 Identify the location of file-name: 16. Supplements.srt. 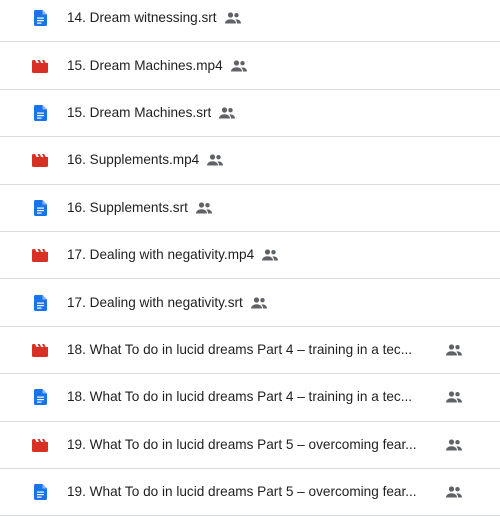
(127, 207).